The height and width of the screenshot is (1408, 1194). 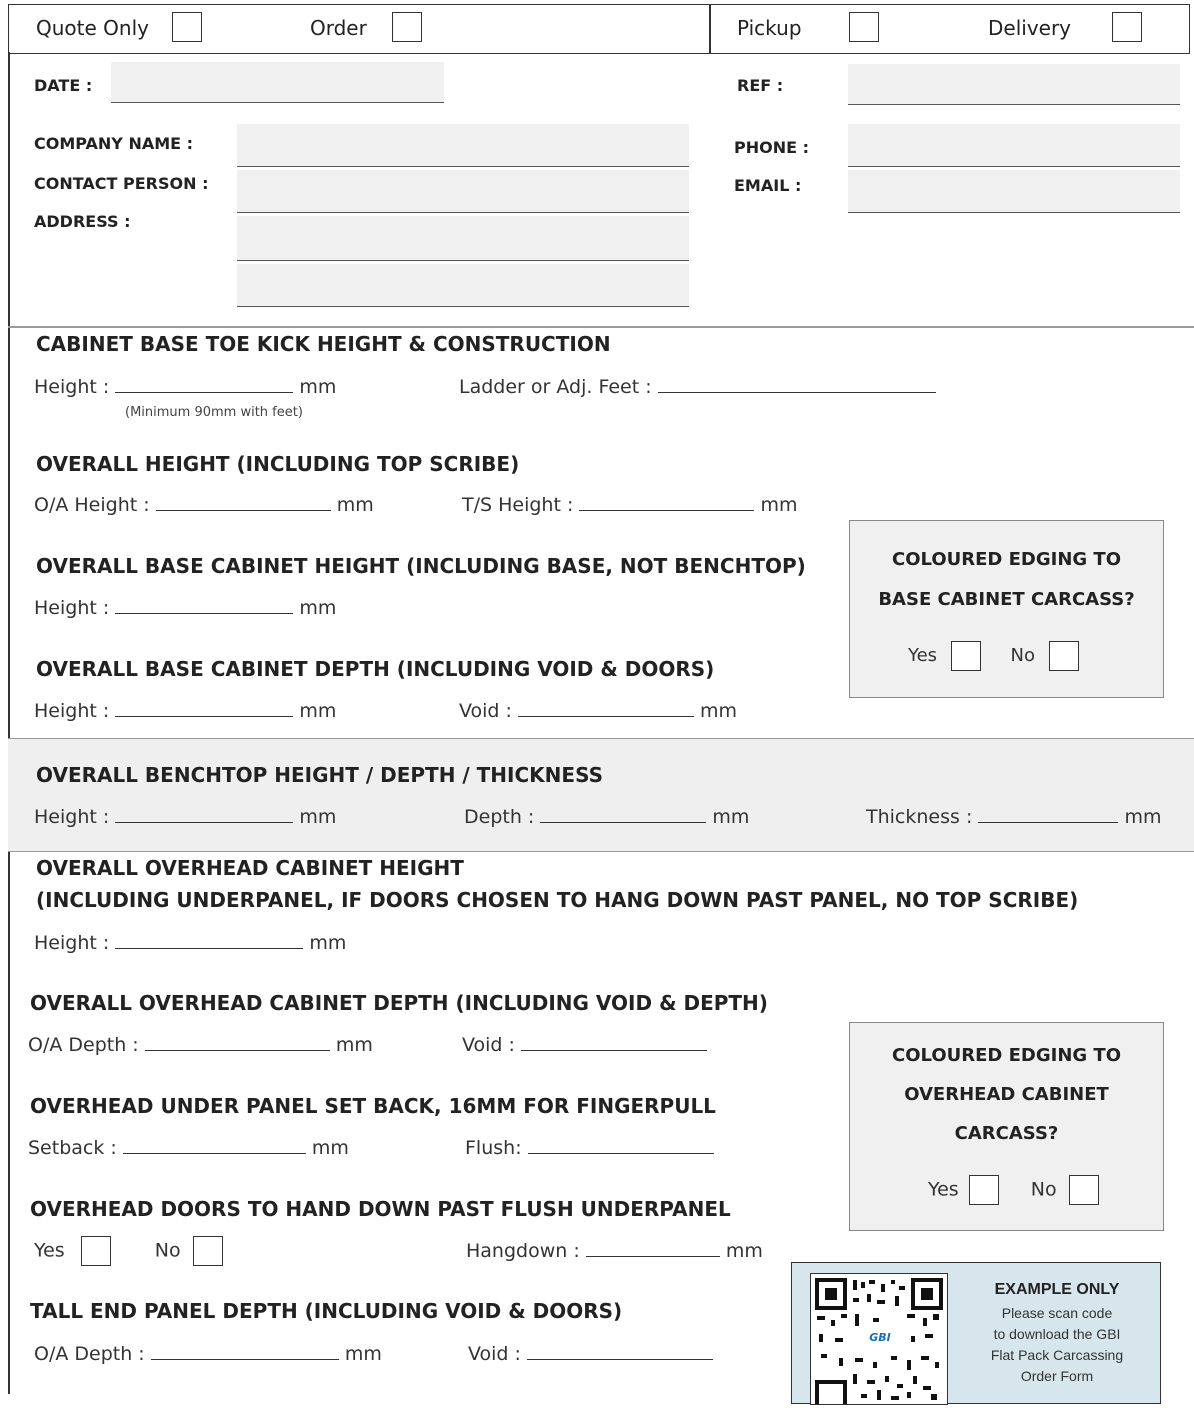 I want to click on overhead-depth-row: O/A Depth : mm, so click(x=200, y=1044).